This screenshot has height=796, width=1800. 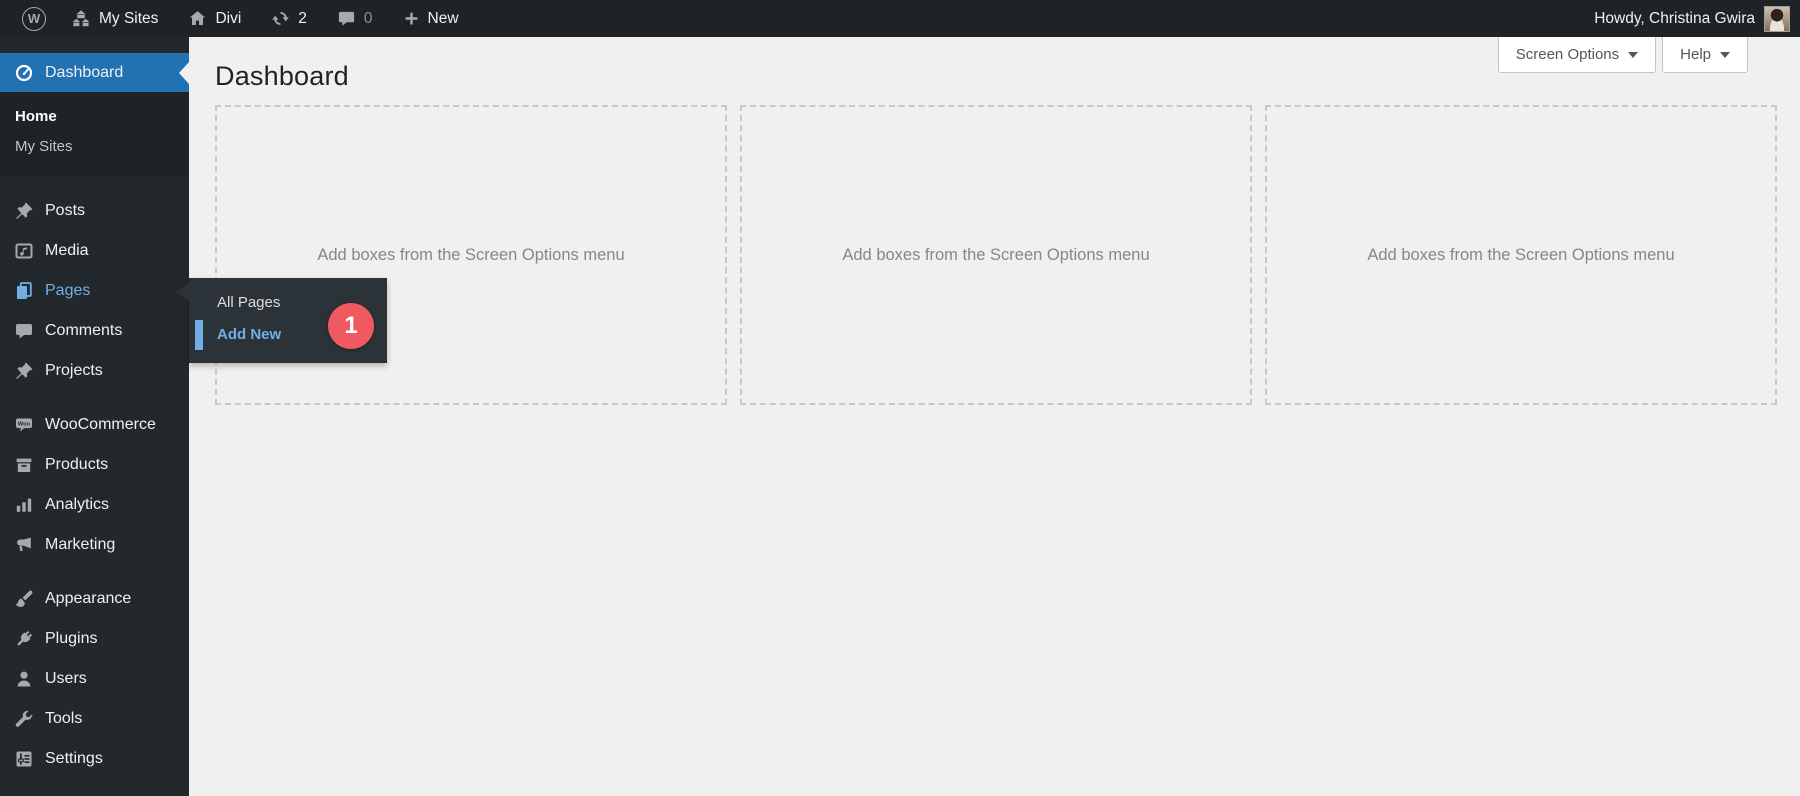 I want to click on wordpress-logo-menu: W, so click(x=34, y=18).